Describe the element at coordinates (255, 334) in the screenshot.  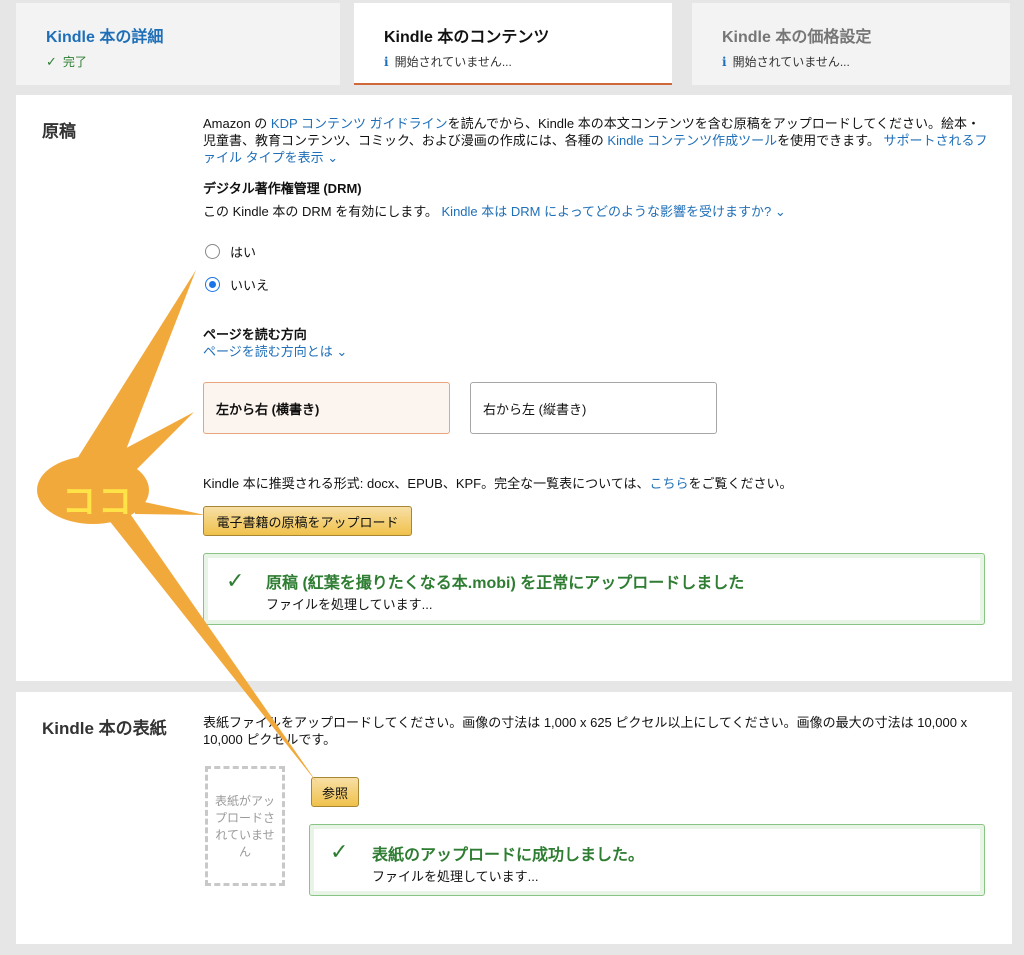
I see `reading-direction-heading: ページを読む方向` at that location.